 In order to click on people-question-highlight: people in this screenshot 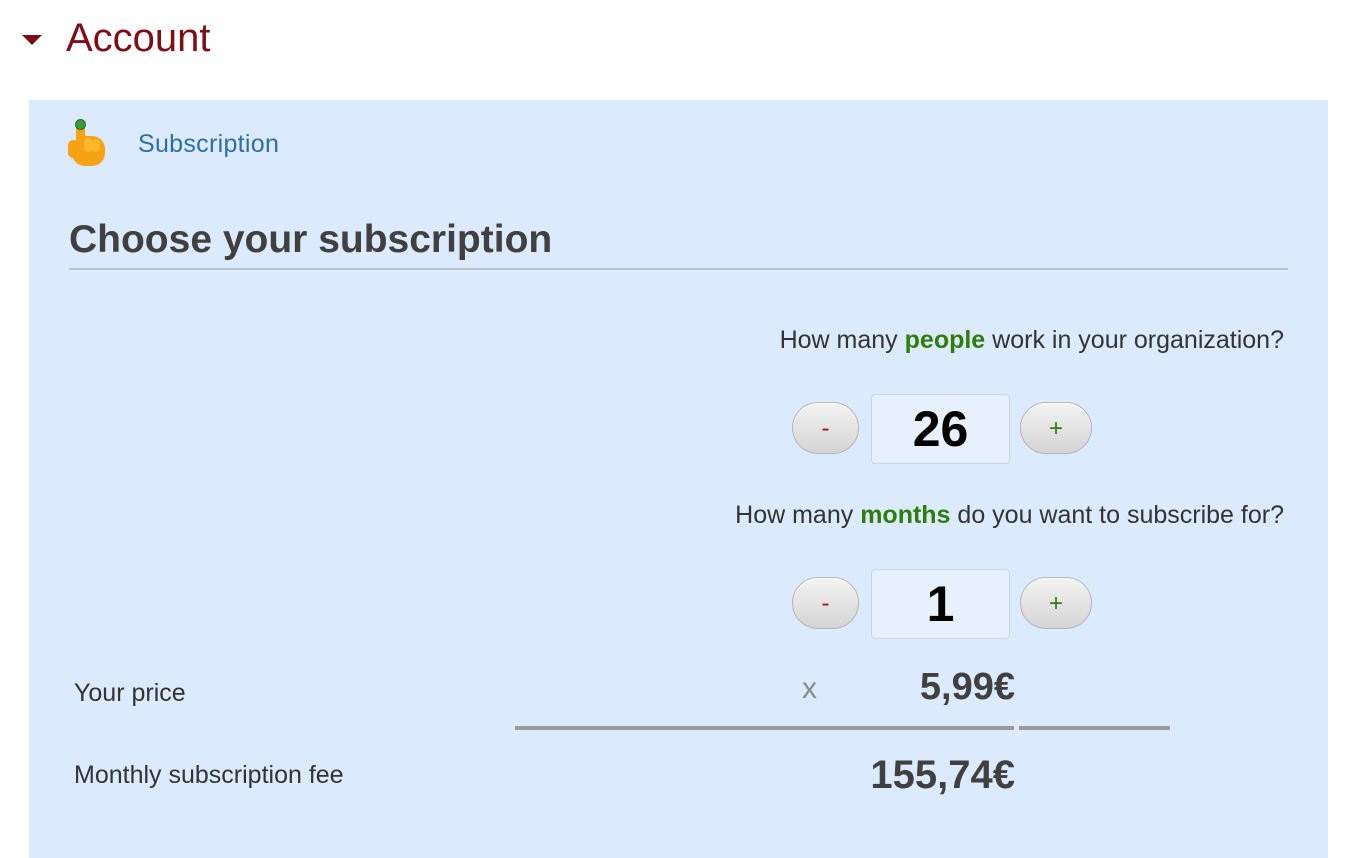, I will do `click(945, 340)`.